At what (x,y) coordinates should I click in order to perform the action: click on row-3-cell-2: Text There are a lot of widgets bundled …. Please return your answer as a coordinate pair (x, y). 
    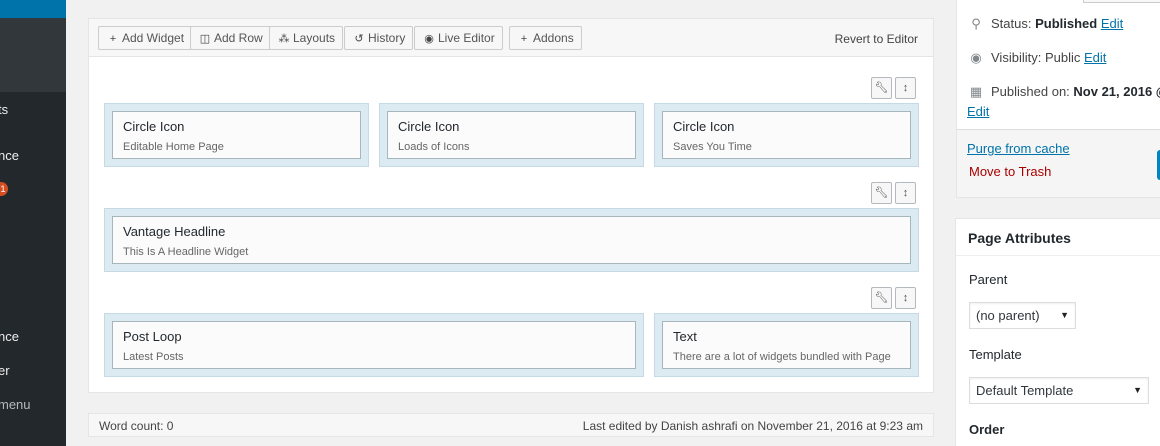
    Looking at the image, I should click on (786, 345).